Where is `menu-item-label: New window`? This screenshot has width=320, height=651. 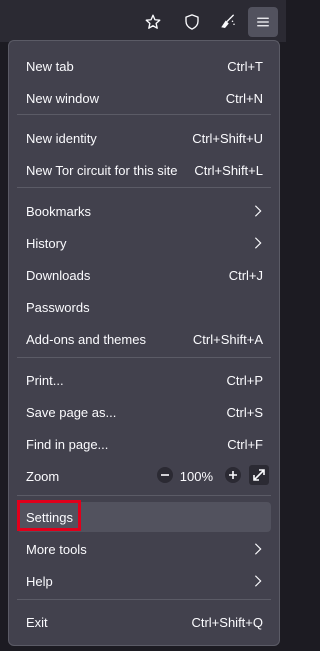
menu-item-label: New window is located at coordinates (62, 98).